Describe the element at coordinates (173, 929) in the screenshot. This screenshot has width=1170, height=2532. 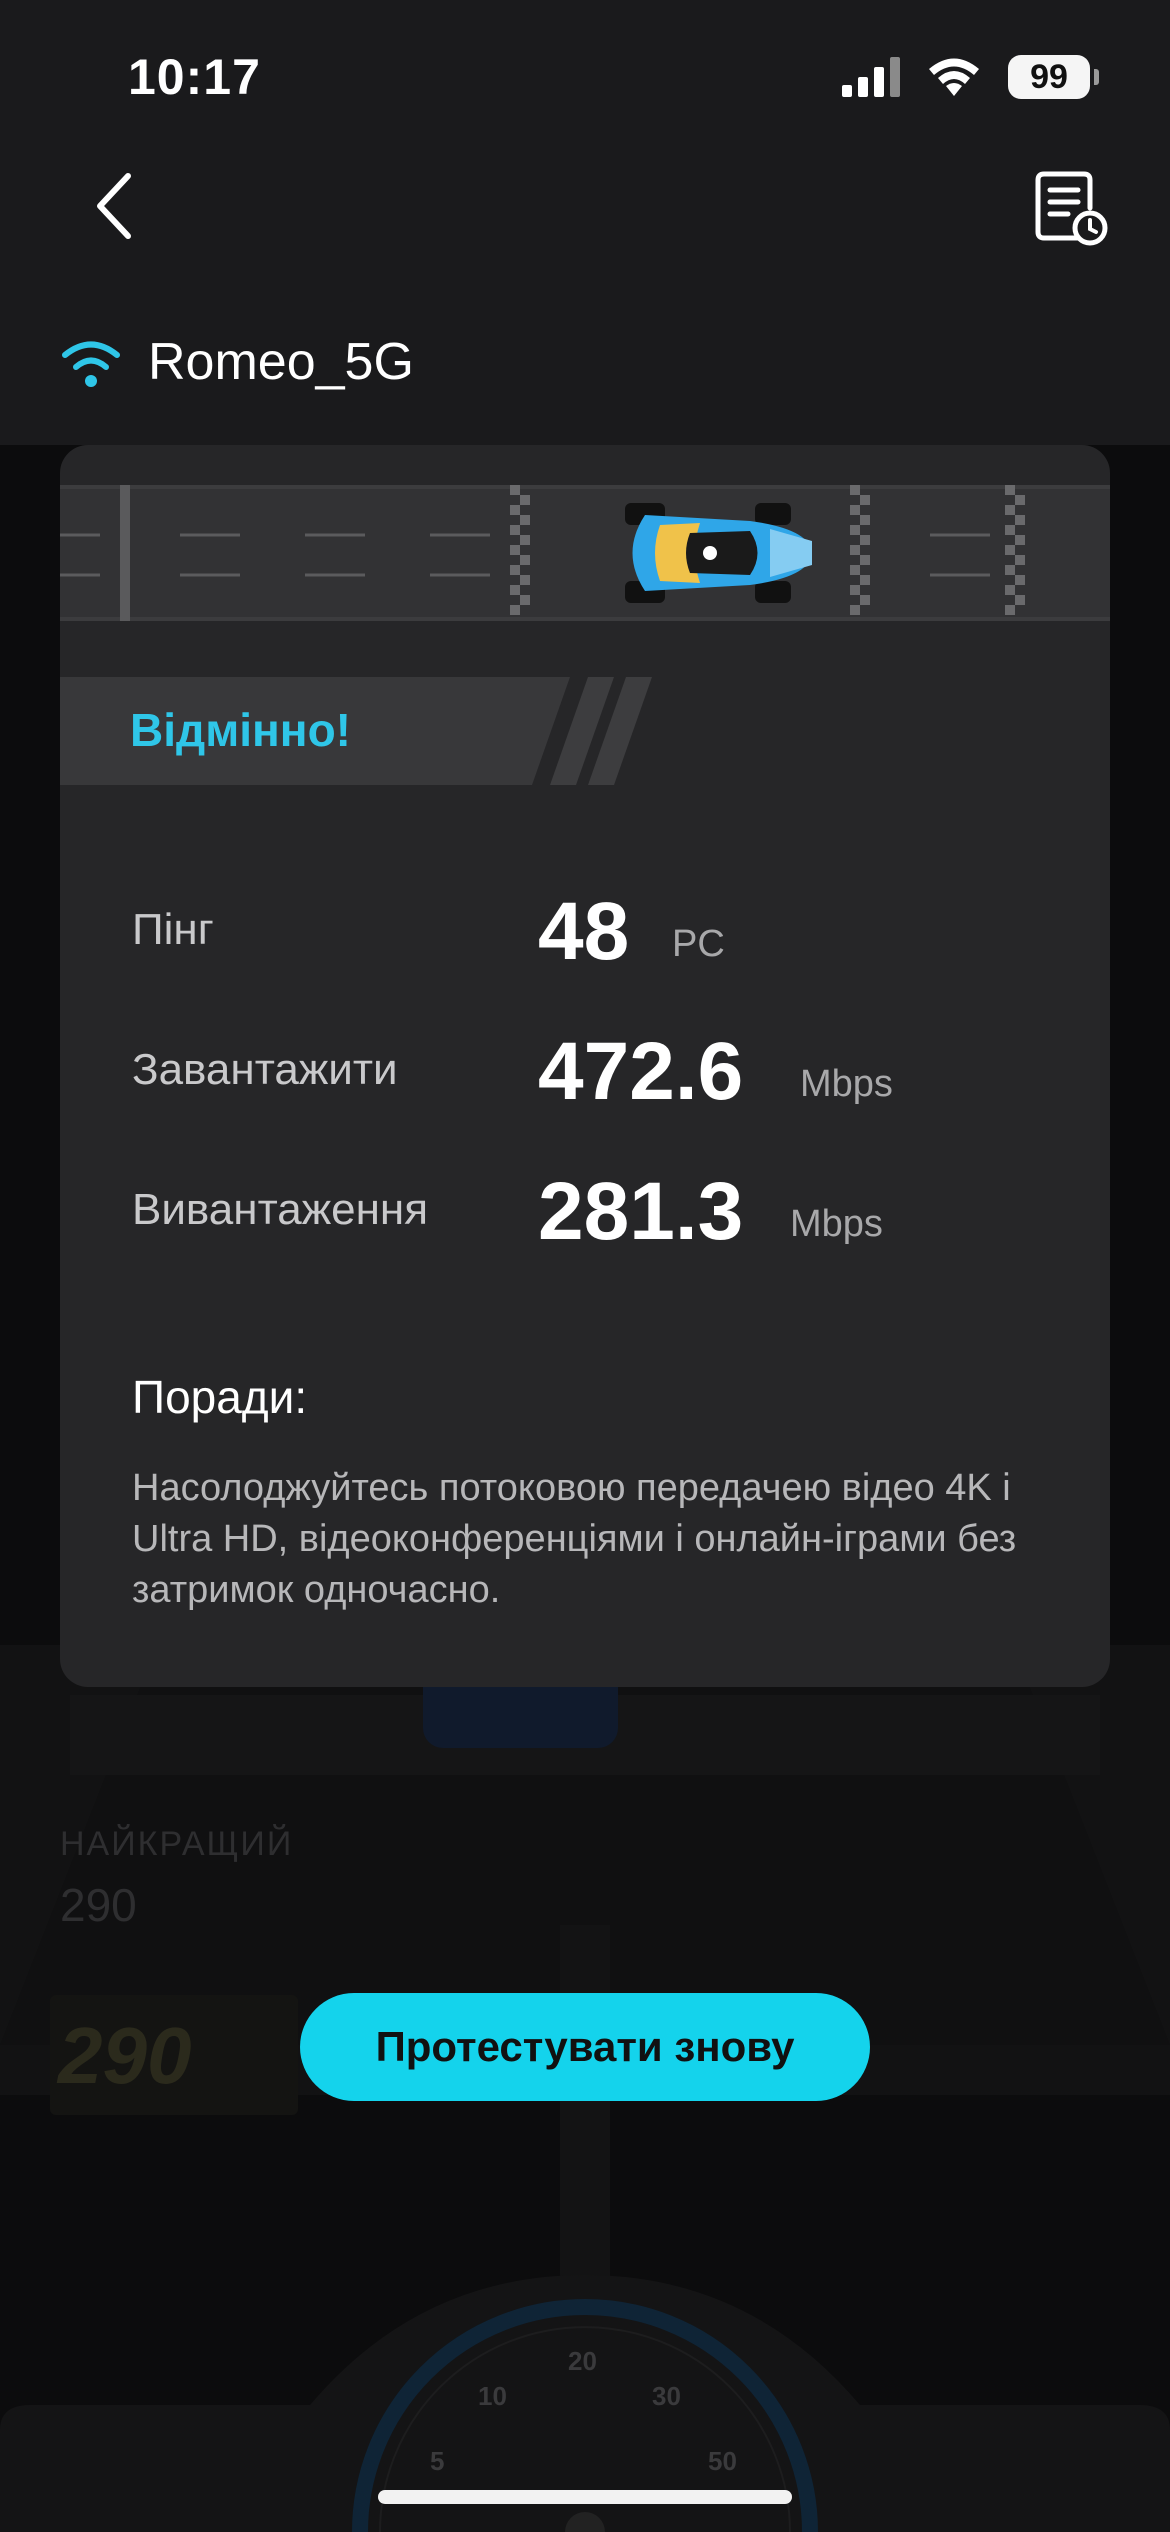
I see `ping-label: Пінг` at that location.